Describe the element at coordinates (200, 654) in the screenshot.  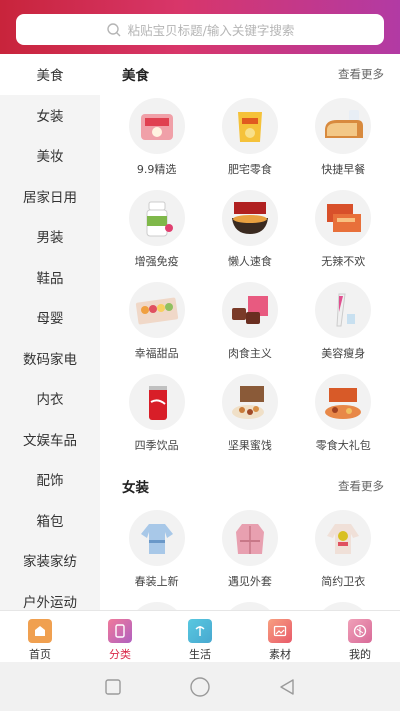
I see `tab-label: 生活` at that location.